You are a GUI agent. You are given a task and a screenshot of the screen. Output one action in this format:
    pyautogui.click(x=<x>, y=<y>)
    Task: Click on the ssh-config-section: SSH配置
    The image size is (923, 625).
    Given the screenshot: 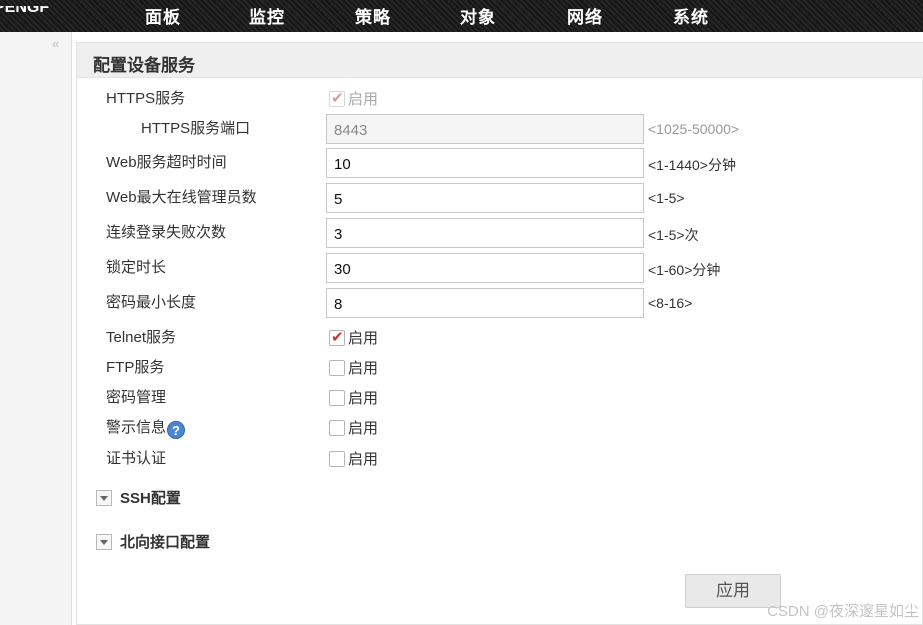 What is the action you would take?
    pyautogui.click(x=138, y=497)
    